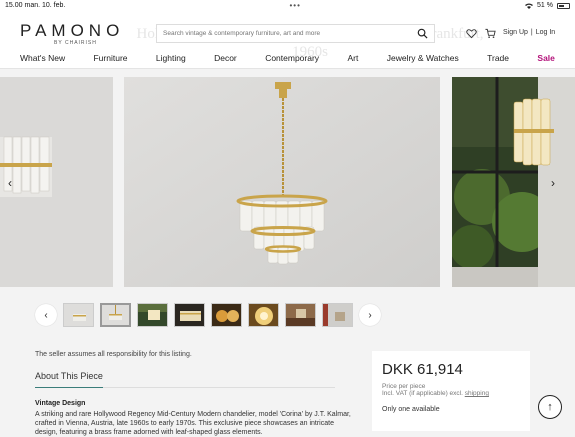 This screenshot has height=437, width=575. I want to click on gallery-image-previous, so click(56, 182).